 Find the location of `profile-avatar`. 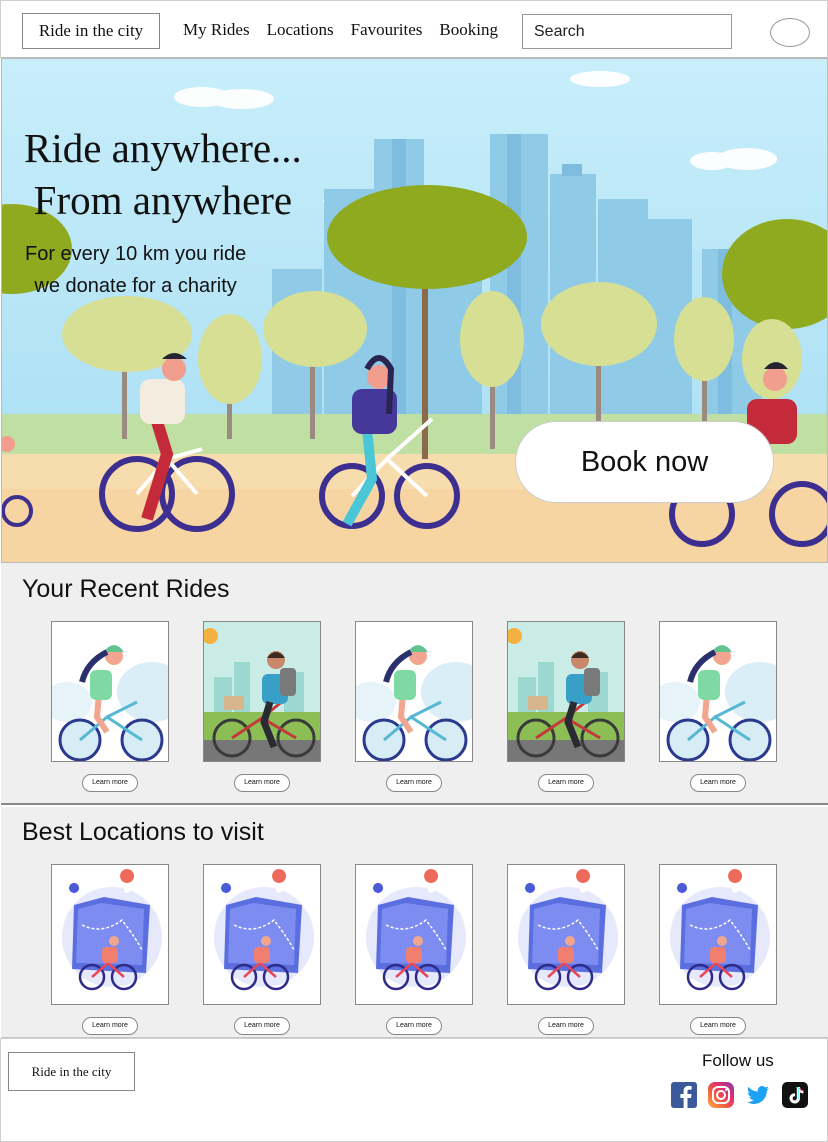

profile-avatar is located at coordinates (790, 32).